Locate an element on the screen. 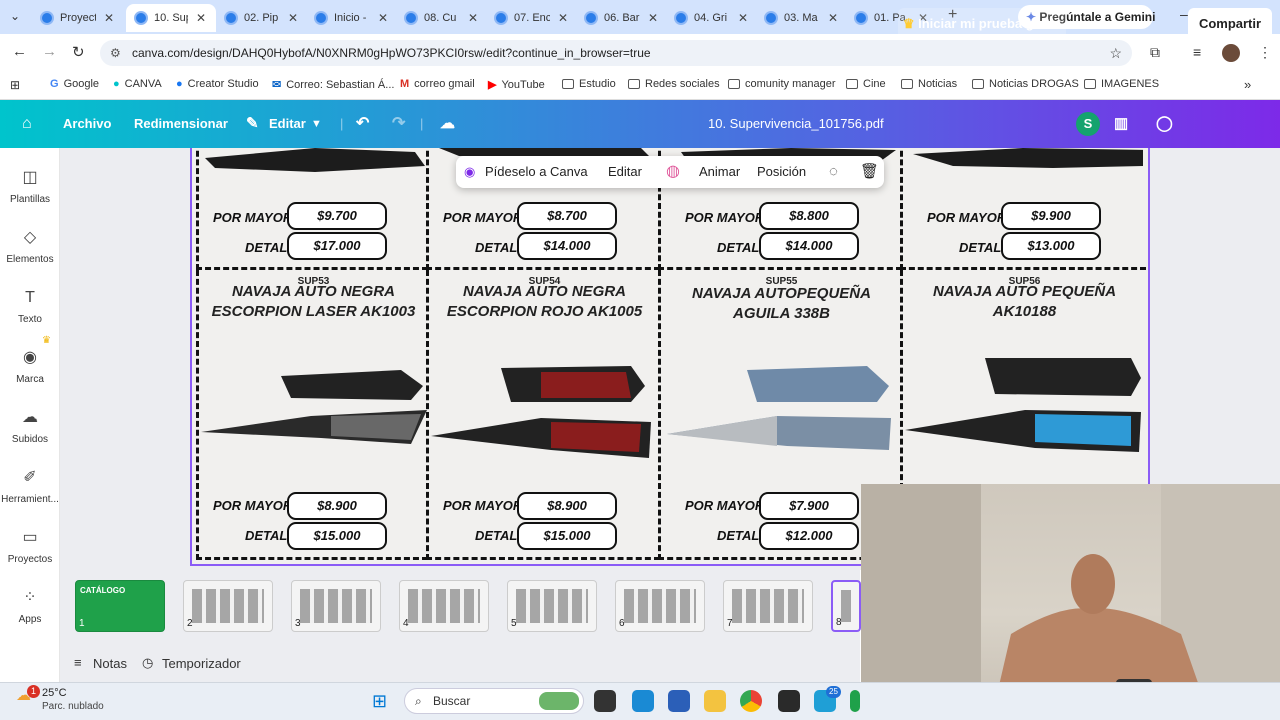 This screenshot has height=720, width=1280. product-cell: POR MAYOR $9.900 DETAL $13.000 is located at coordinates (1023, 209).